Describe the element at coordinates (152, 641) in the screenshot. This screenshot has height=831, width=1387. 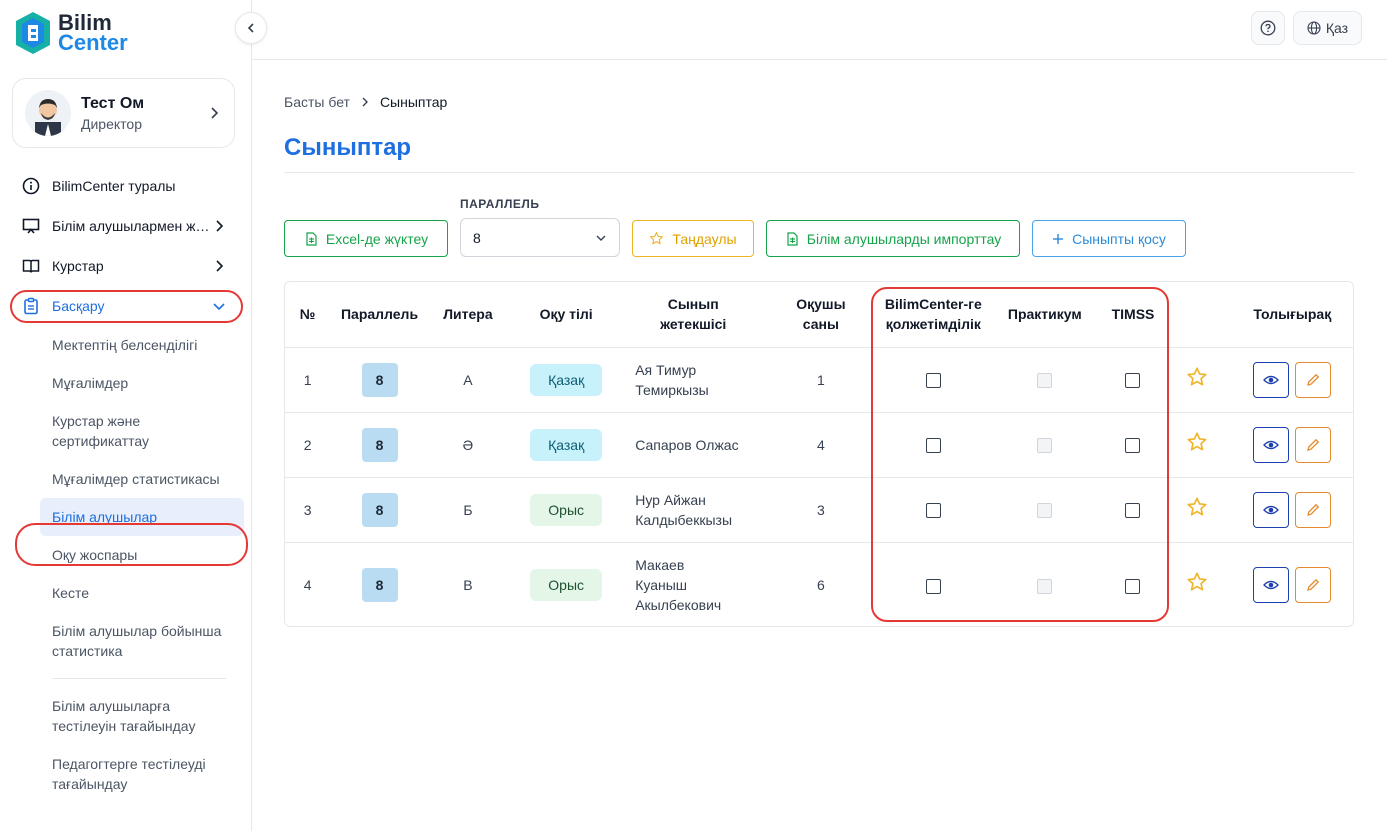
I see `submenu-item-student-stats: Білім алушылар бойынша статистика` at that location.